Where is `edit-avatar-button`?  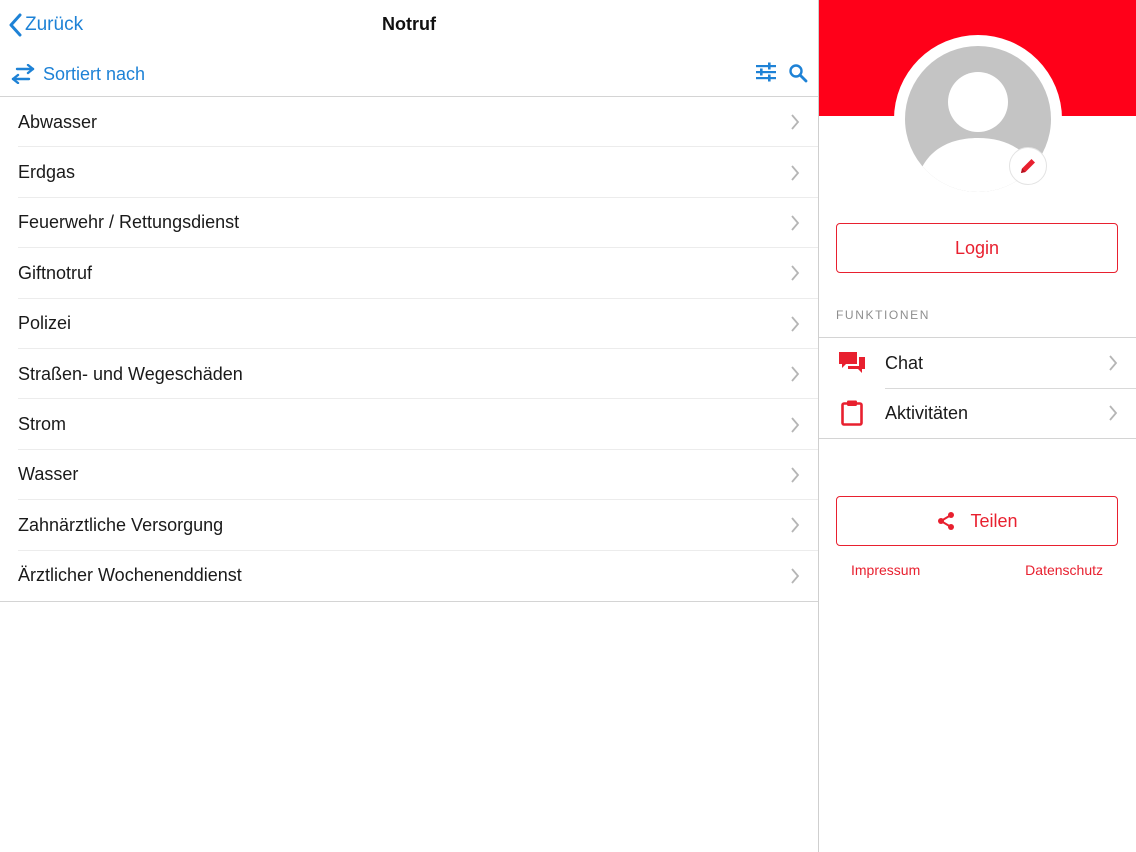 edit-avatar-button is located at coordinates (1028, 166).